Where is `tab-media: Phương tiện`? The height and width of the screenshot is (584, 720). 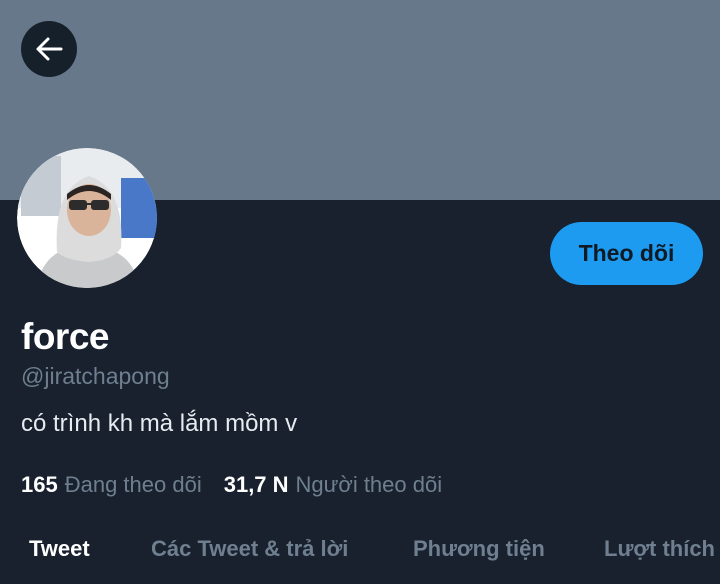
tab-media: Phương tiện is located at coordinates (479, 549).